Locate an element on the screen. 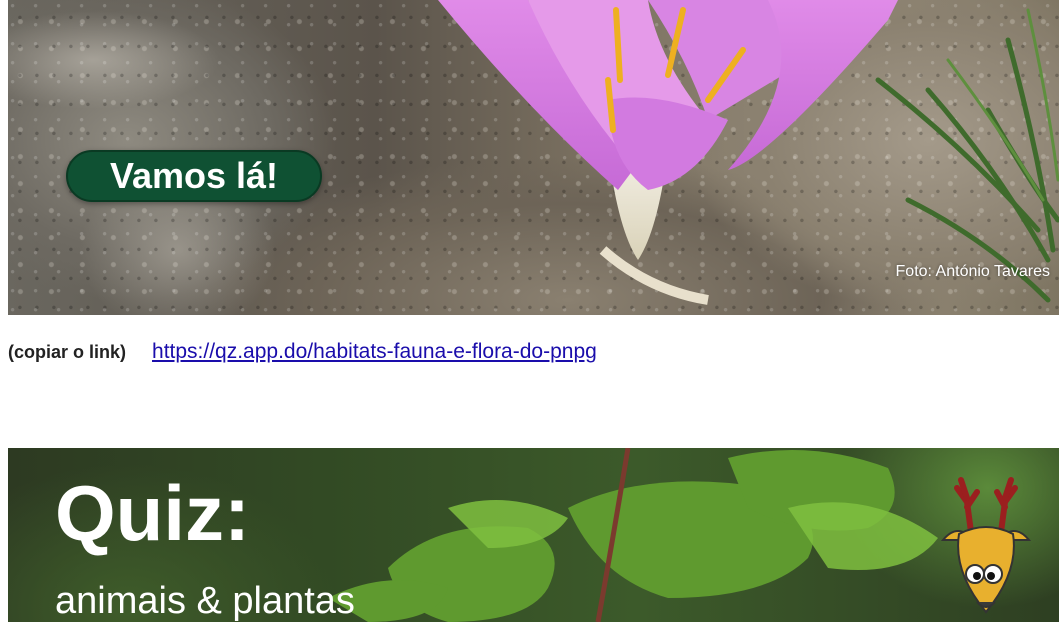 Image resolution: width=1059 pixels, height=622 pixels. deer-mascot-icon is located at coordinates (986, 545).